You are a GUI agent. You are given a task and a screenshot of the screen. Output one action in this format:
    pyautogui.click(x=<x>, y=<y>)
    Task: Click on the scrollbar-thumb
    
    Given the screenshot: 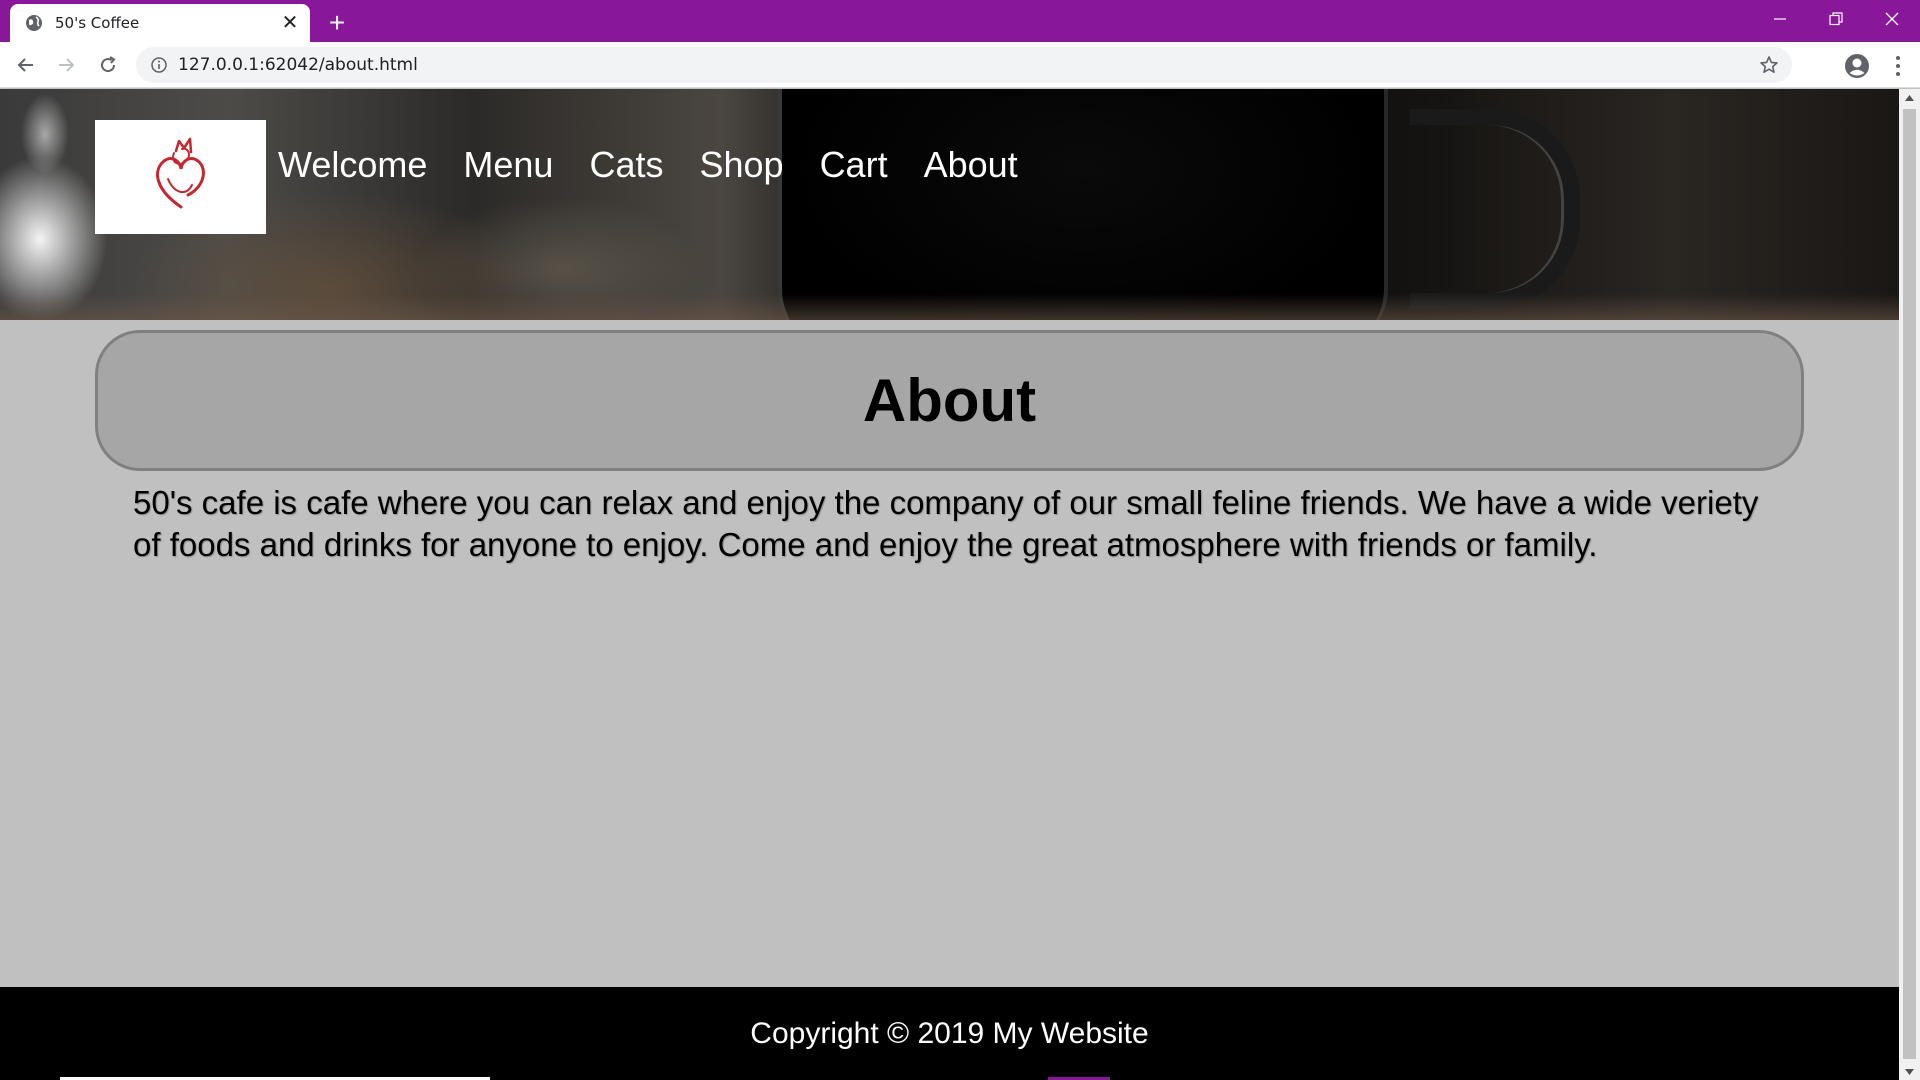 What is the action you would take?
    pyautogui.click(x=1909, y=584)
    